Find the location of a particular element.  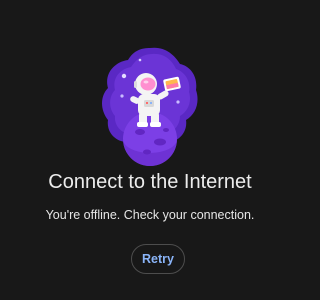

offline-message: You're offline. Check your connection. is located at coordinates (150, 215).